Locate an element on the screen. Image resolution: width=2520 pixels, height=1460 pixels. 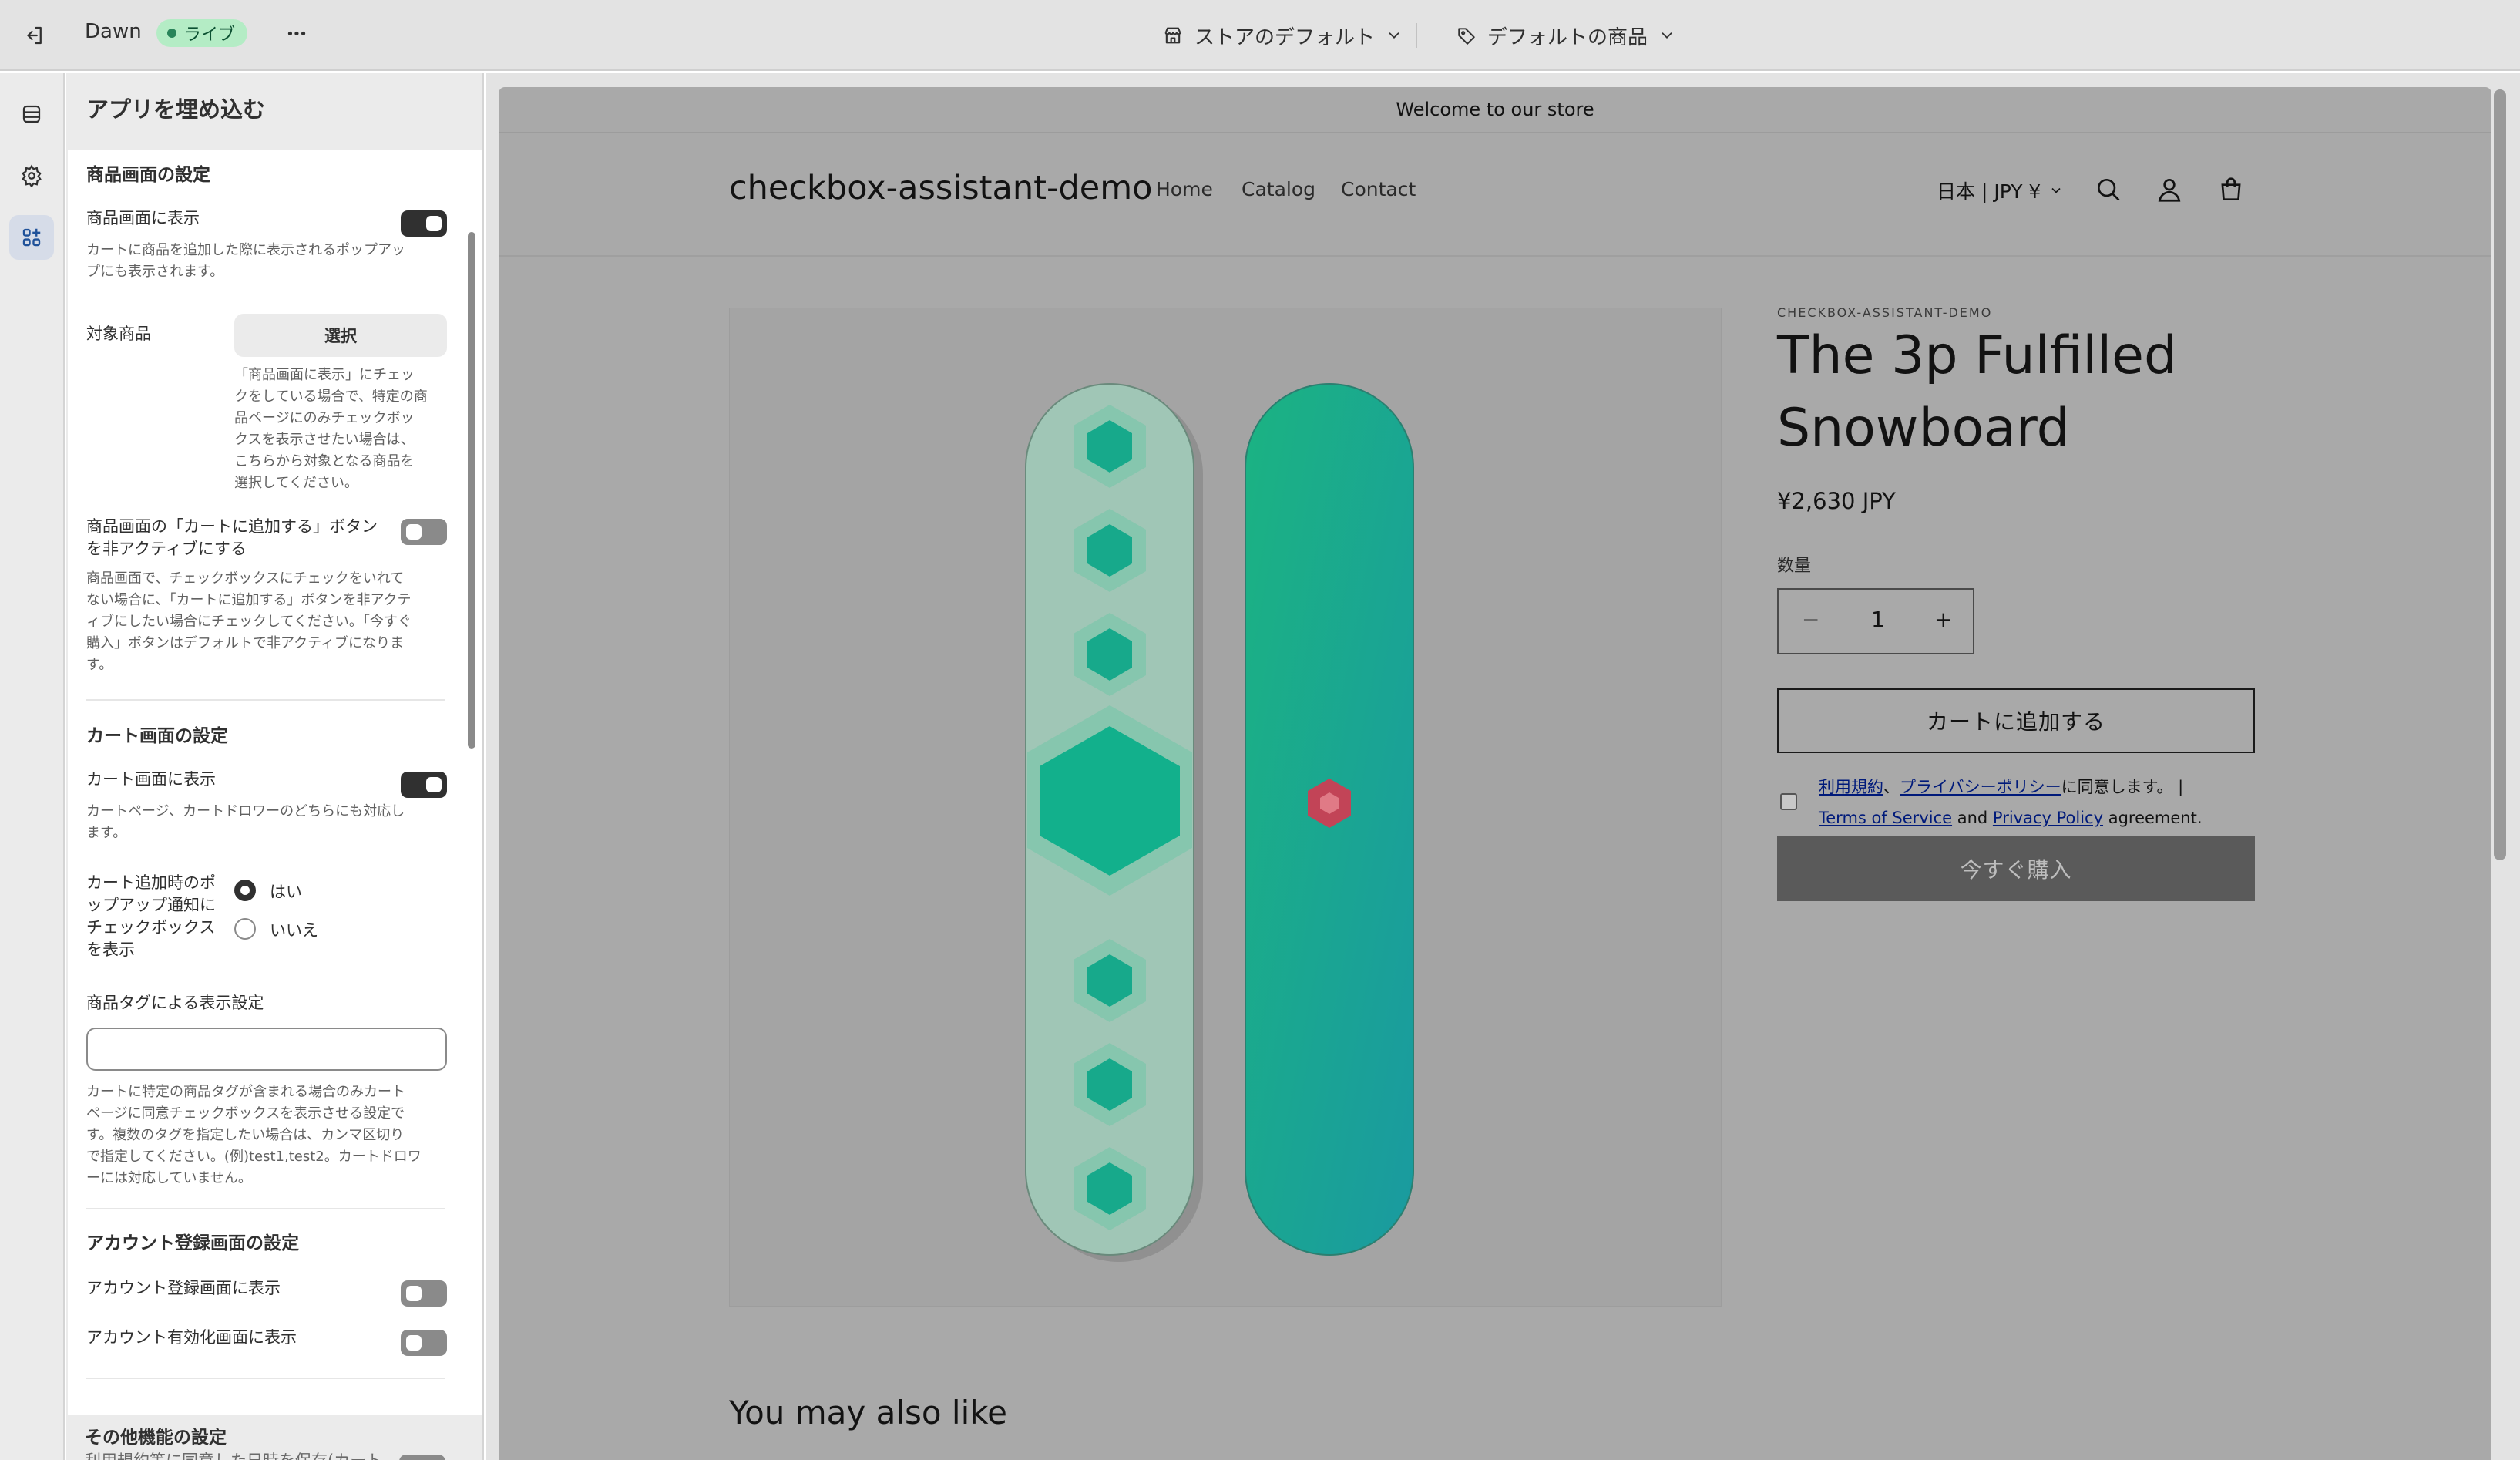
preview-scrollbar is located at coordinates (2500, 474).